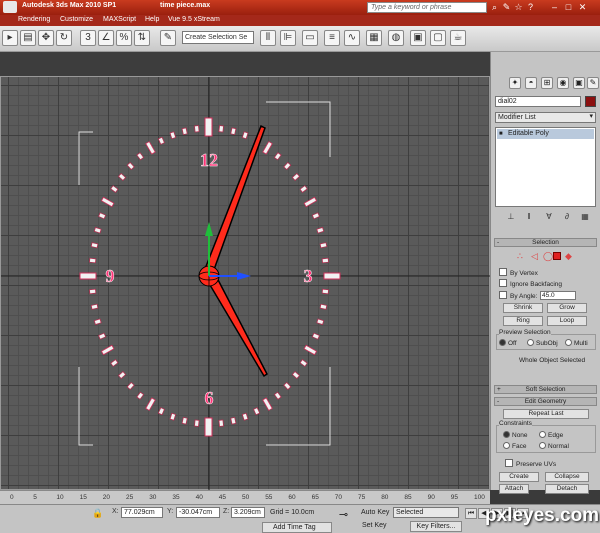  Describe the element at coordinates (10, 38) in the screenshot. I see `select-icon: ▸` at that location.